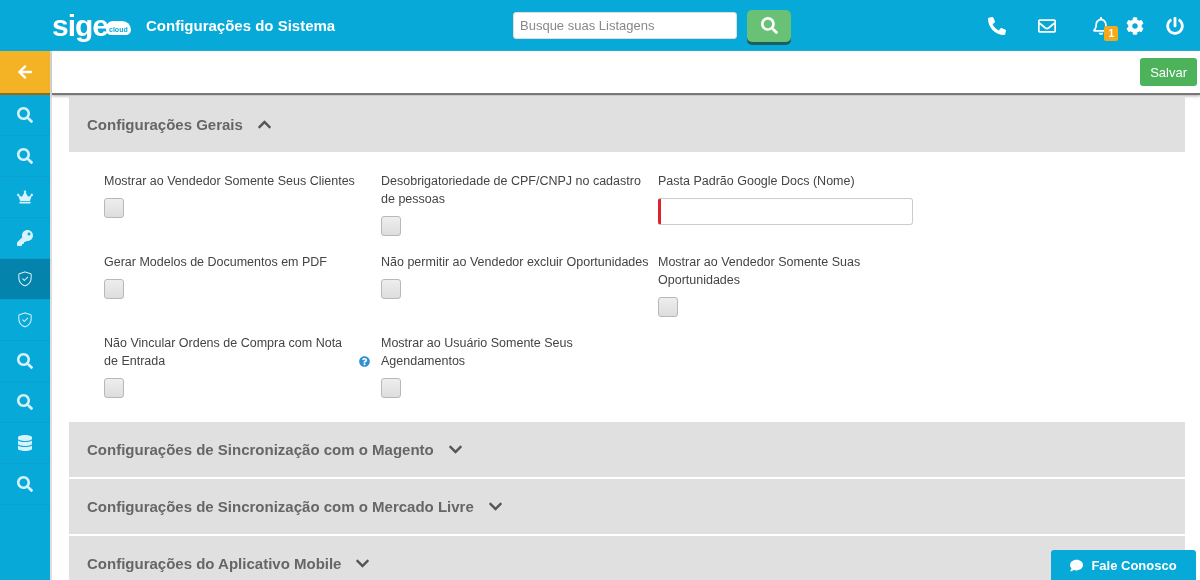  Describe the element at coordinates (511, 190) in the screenshot. I see `field-label: Desobrigatoriedade de CPF/CNPJ no cadastro de pessoas` at that location.